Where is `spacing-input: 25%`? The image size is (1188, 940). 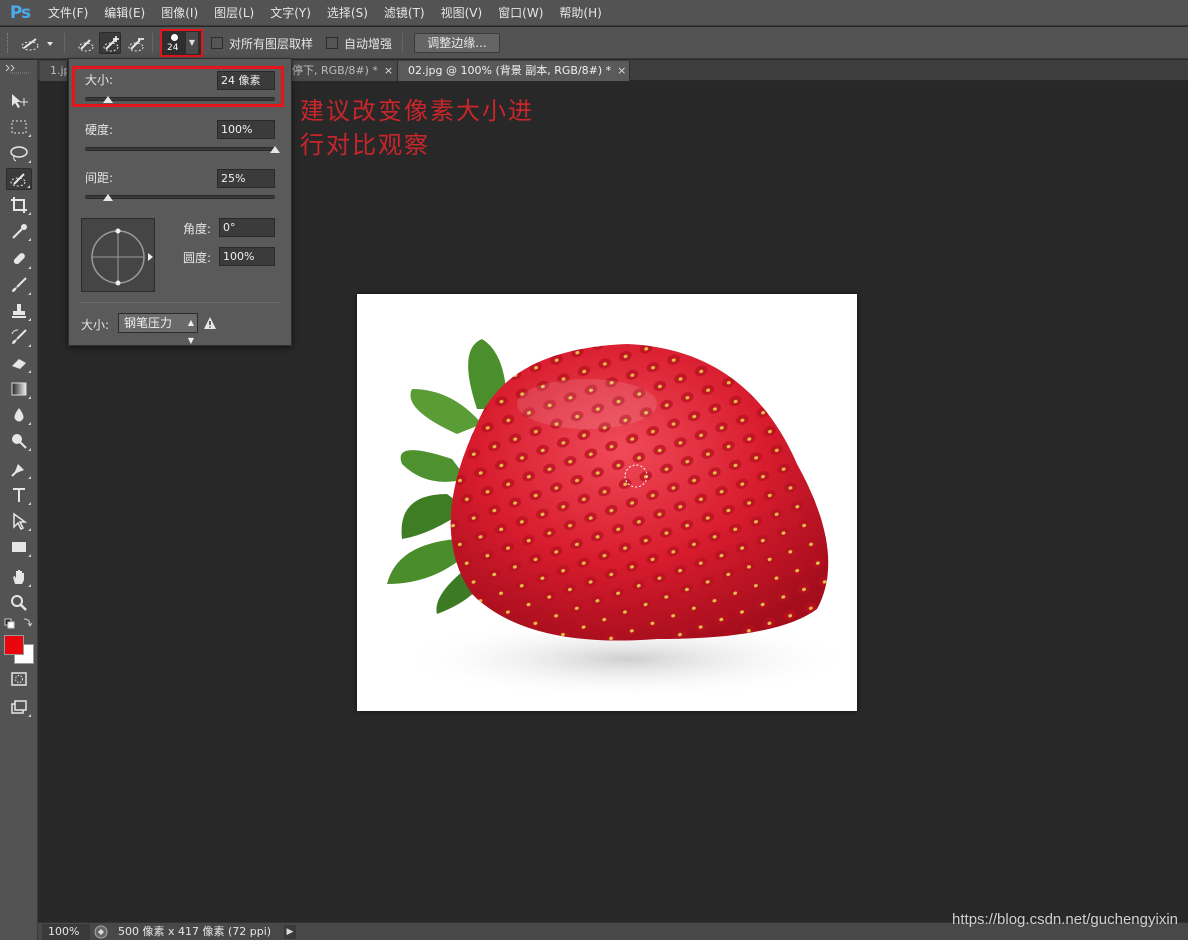 spacing-input: 25% is located at coordinates (246, 178).